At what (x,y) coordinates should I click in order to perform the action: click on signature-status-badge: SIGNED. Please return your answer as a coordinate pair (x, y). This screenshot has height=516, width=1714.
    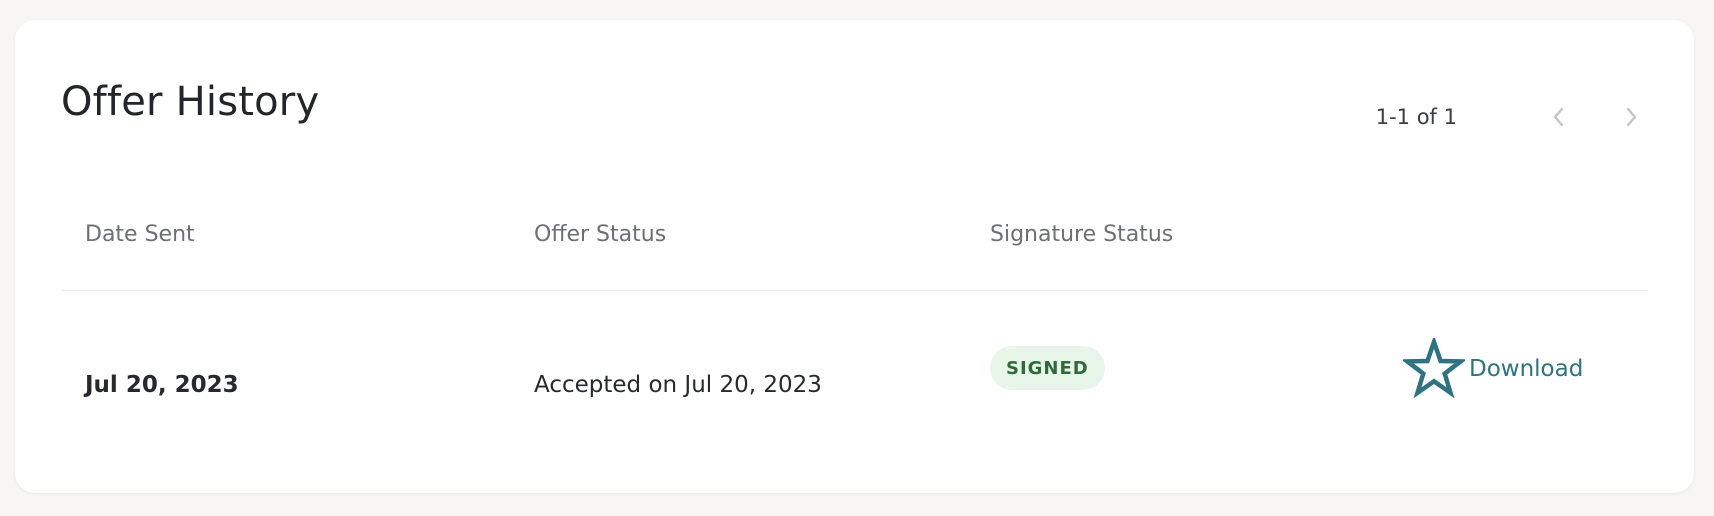
    Looking at the image, I should click on (1047, 368).